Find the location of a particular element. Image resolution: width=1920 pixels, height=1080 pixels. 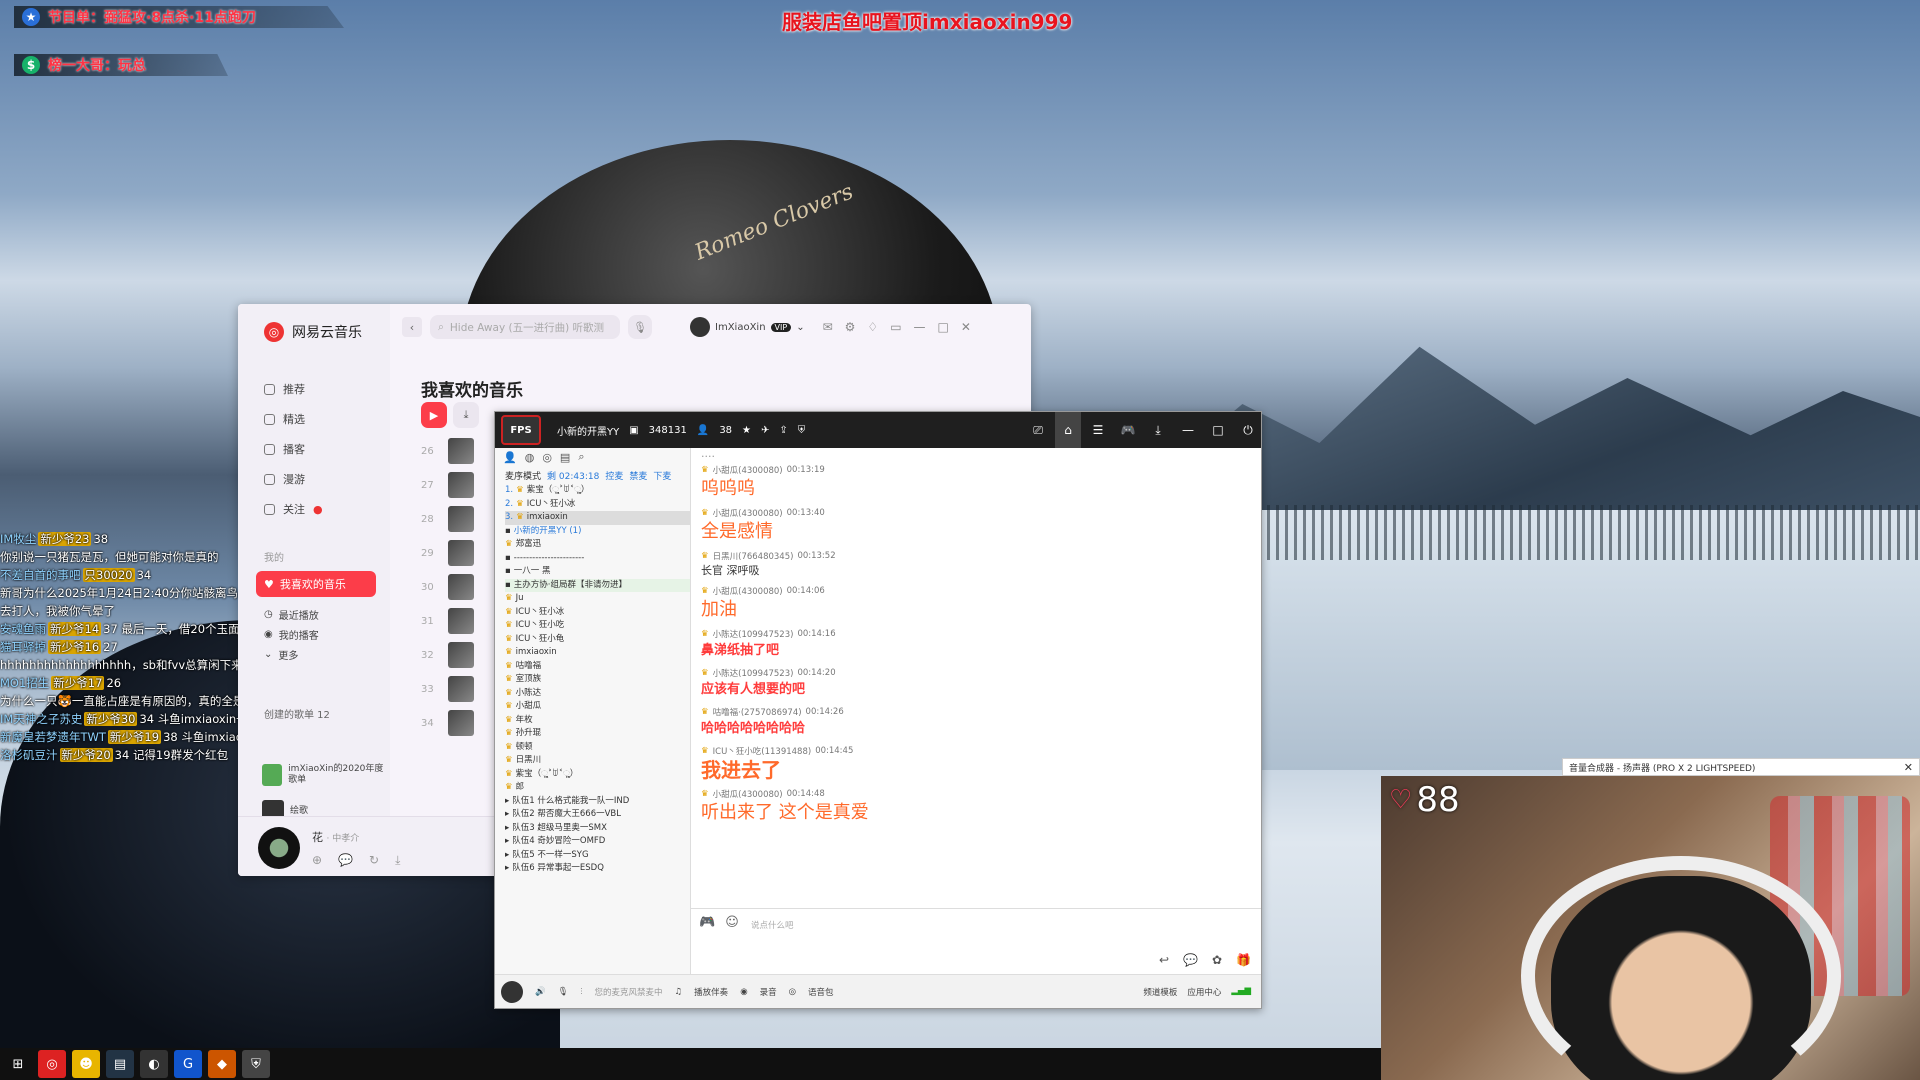

user-profile: ImXiaoXin VIP ⌄ is located at coordinates (747, 327).